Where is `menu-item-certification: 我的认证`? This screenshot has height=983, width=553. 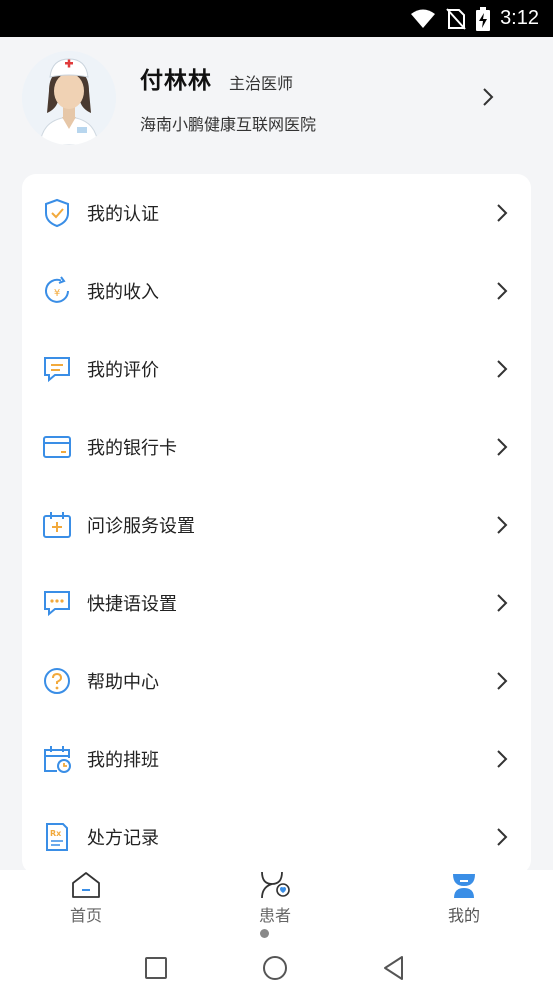 menu-item-certification: 我的认证 is located at coordinates (276, 213).